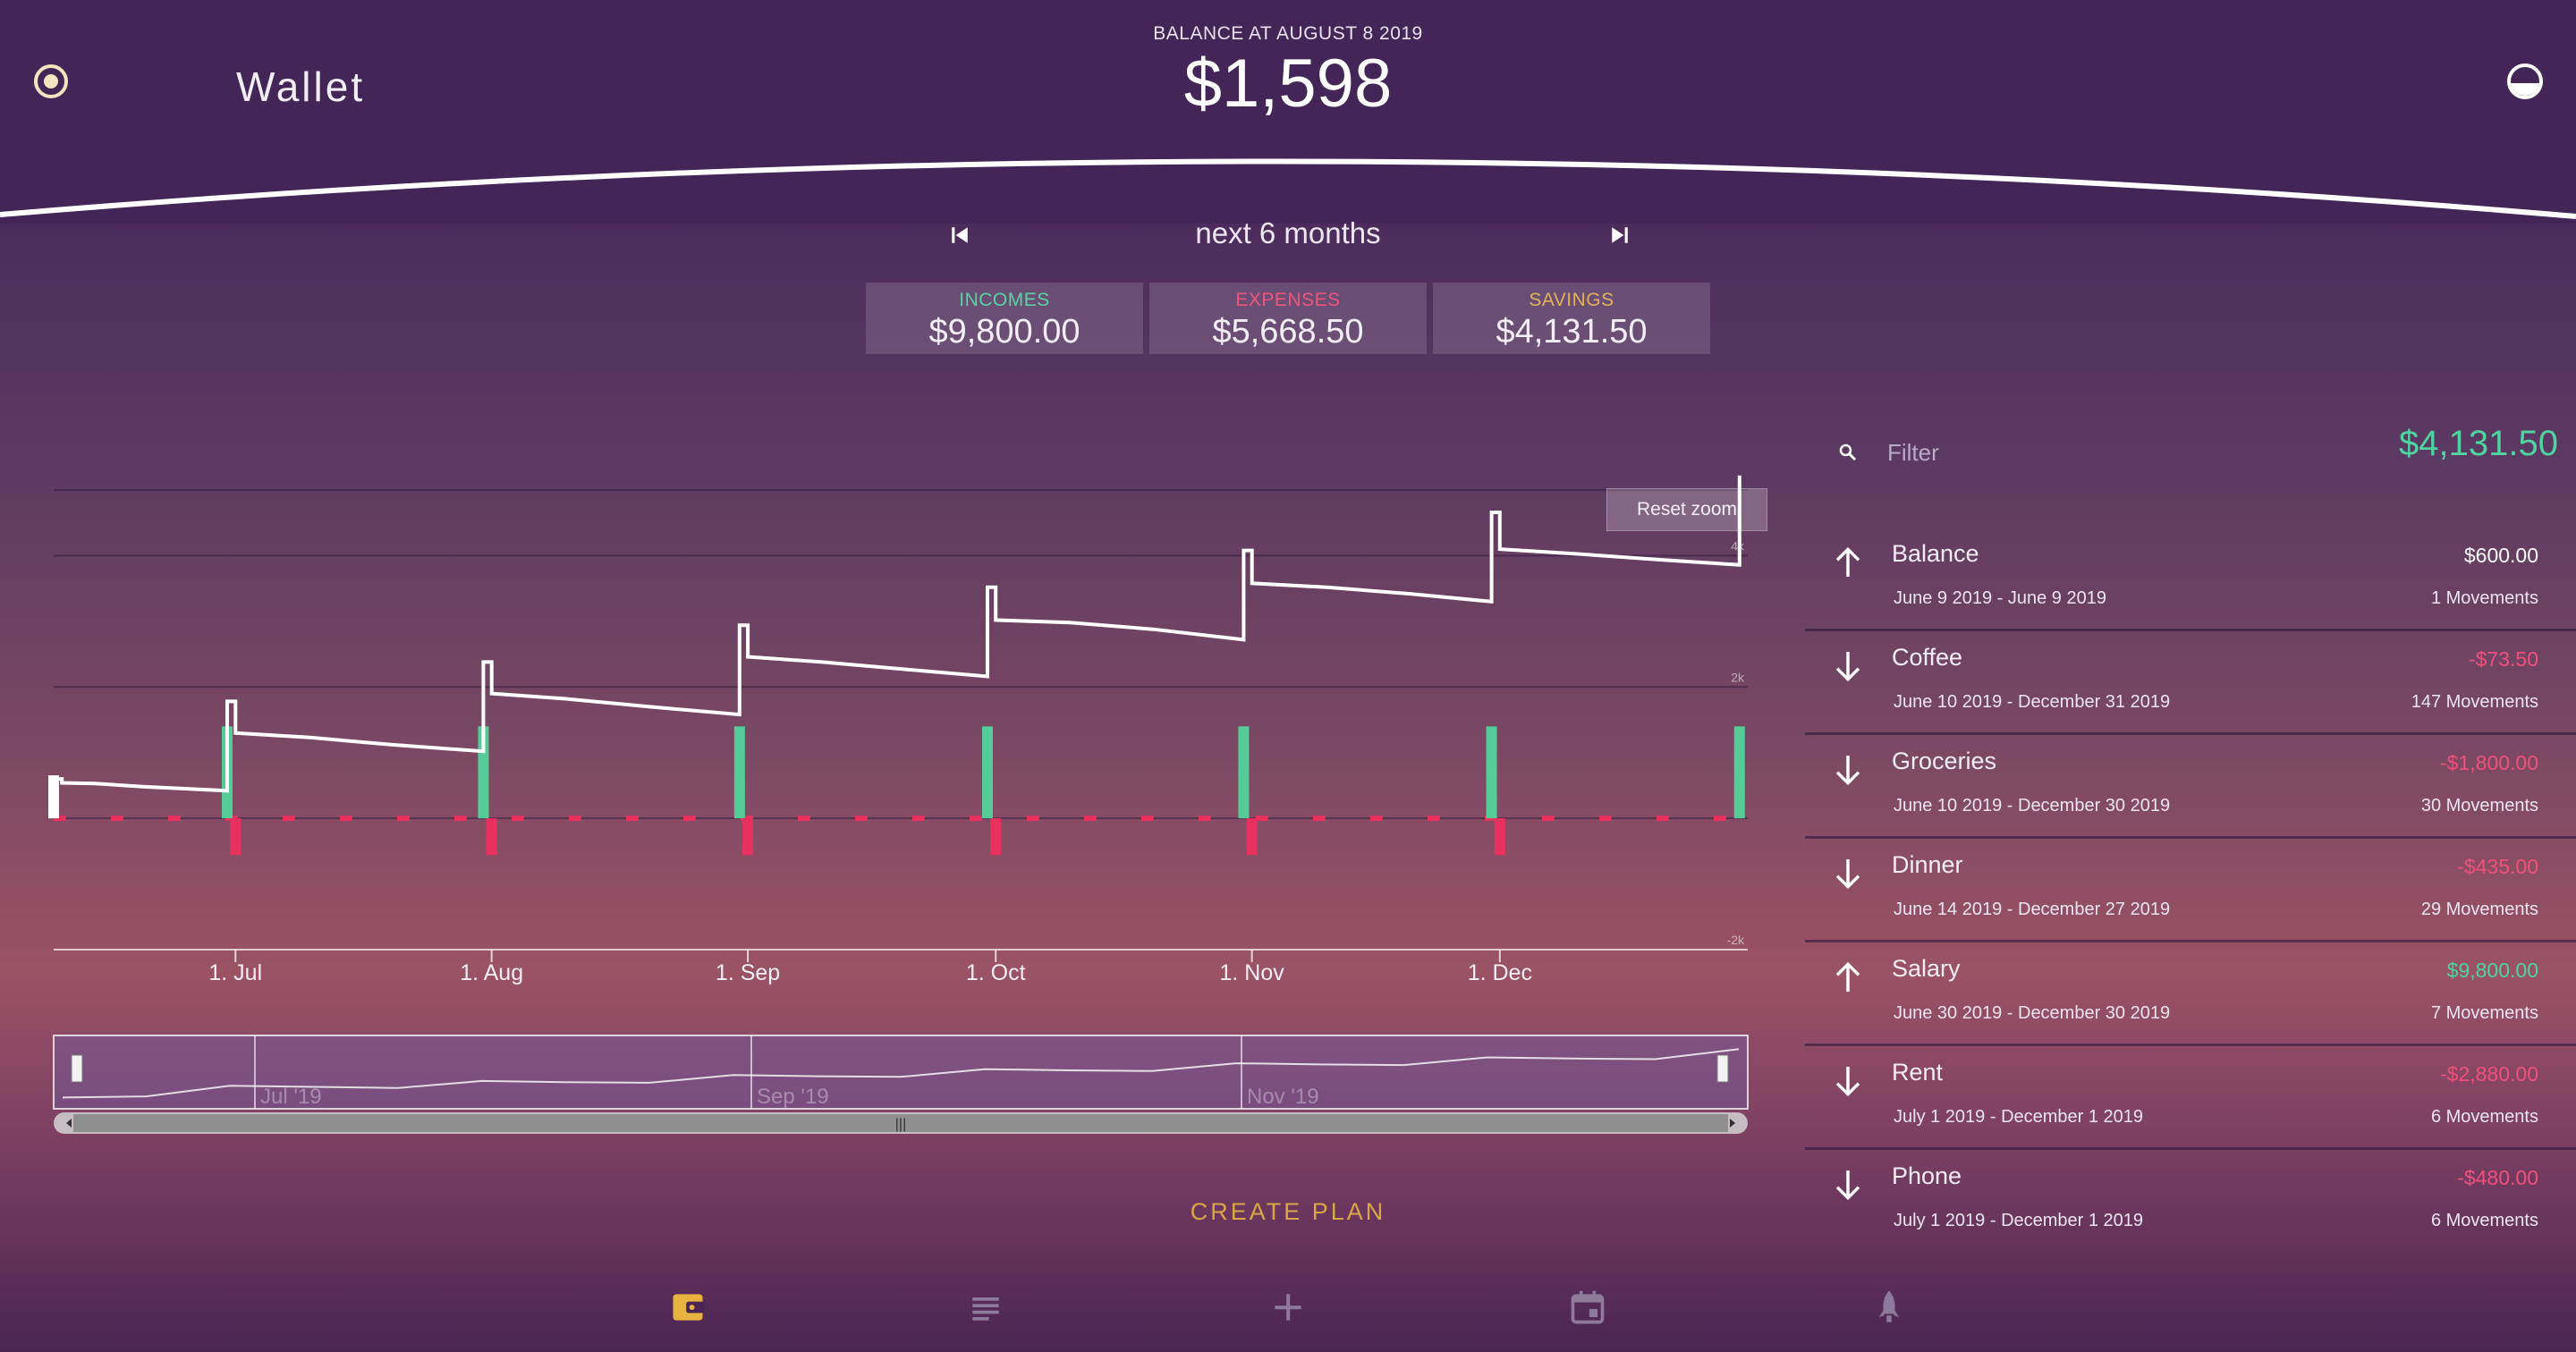 The width and height of the screenshot is (2576, 1352). Describe the element at coordinates (2478, 443) in the screenshot. I see `filter-total: $4,131.50` at that location.